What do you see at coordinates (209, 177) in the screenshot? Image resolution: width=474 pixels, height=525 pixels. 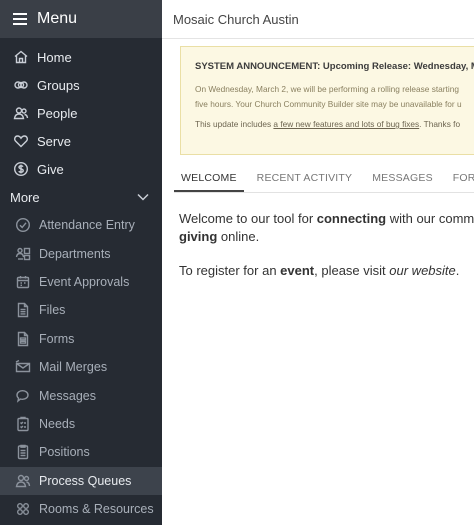 I see `tab-welcome: WELCOME` at bounding box center [209, 177].